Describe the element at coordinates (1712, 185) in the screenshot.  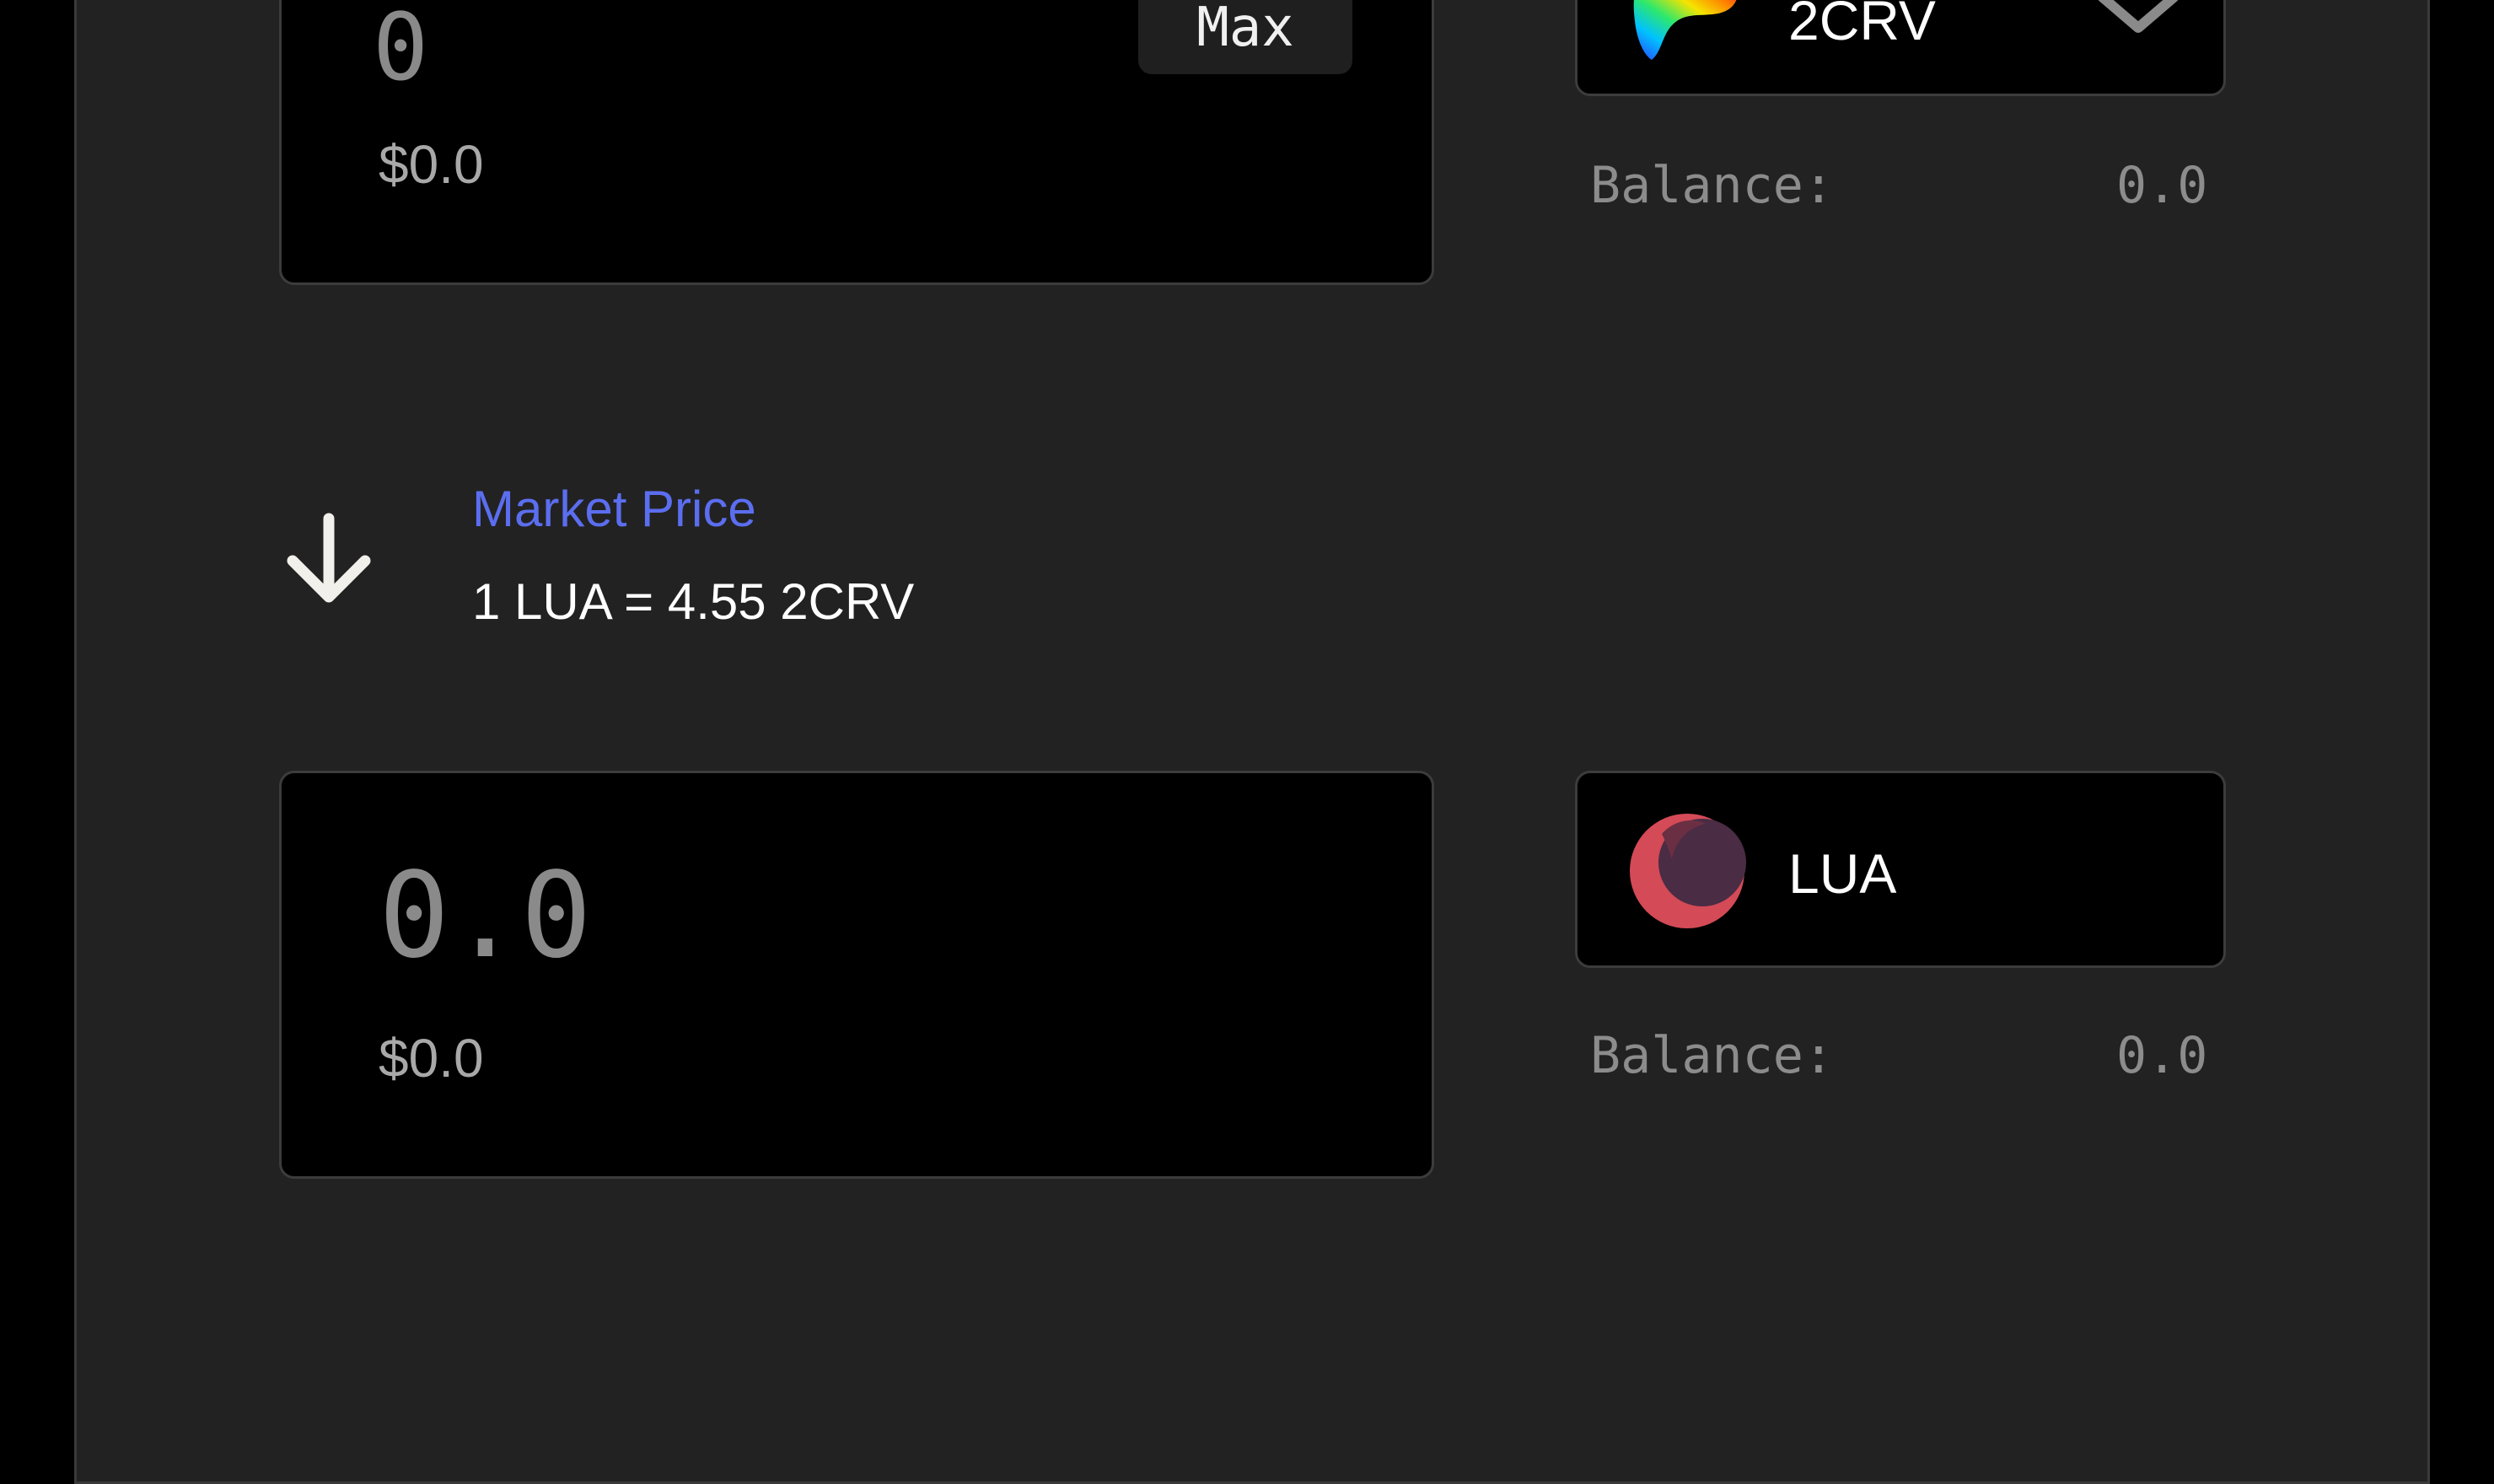
I see `from-balance-label: Balance:` at that location.